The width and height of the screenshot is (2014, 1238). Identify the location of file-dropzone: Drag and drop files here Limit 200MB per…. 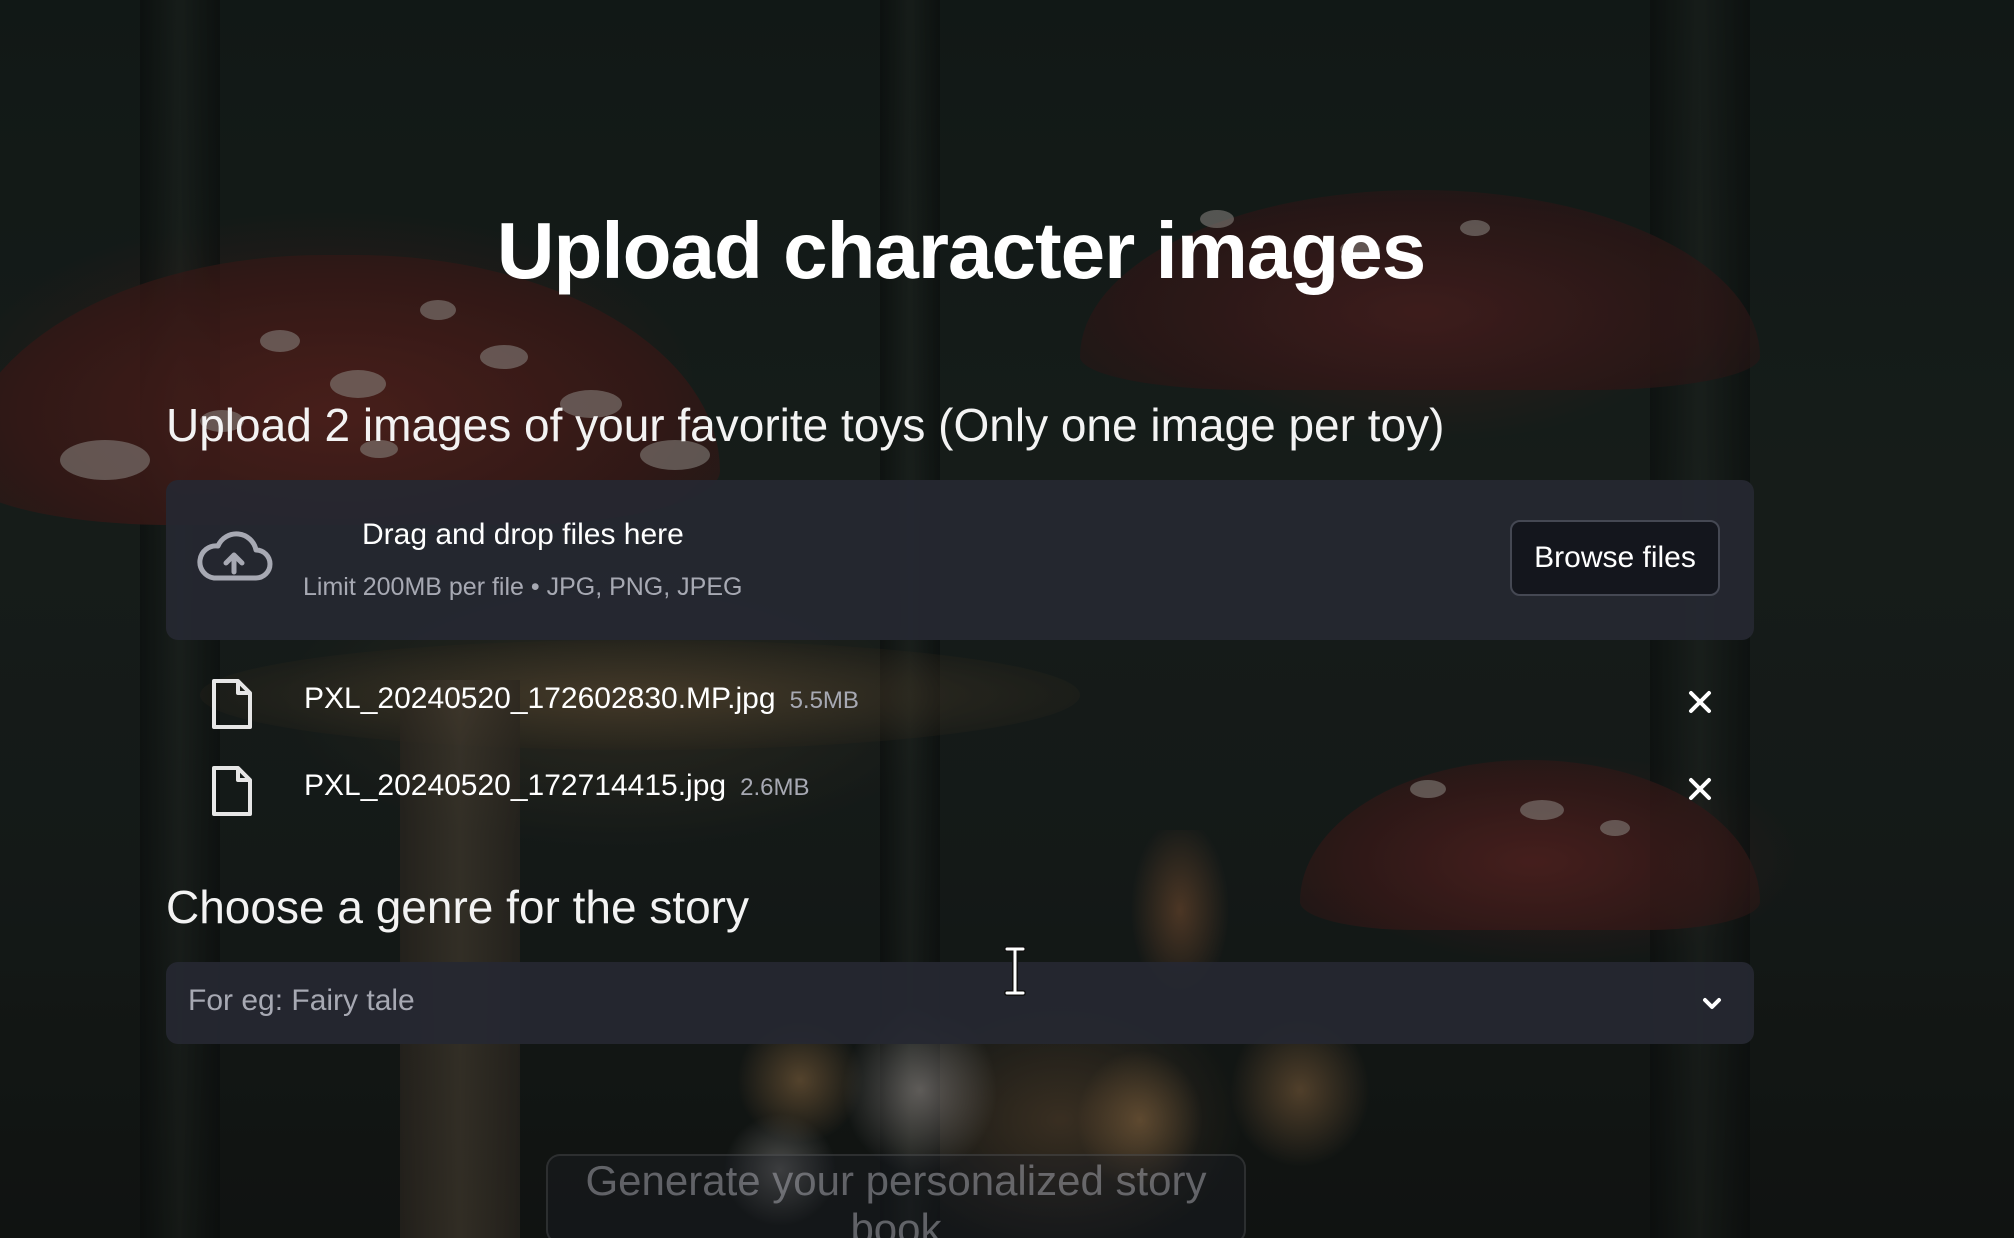
(960, 560).